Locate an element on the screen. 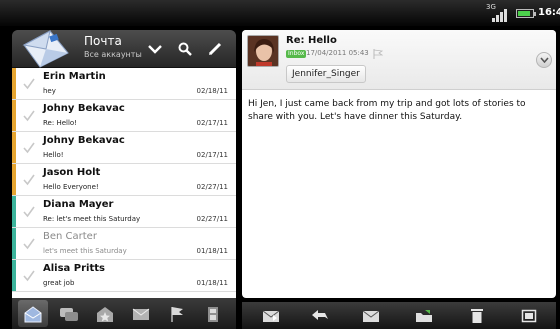 The height and width of the screenshot is (329, 560). compose-button is located at coordinates (215, 49).